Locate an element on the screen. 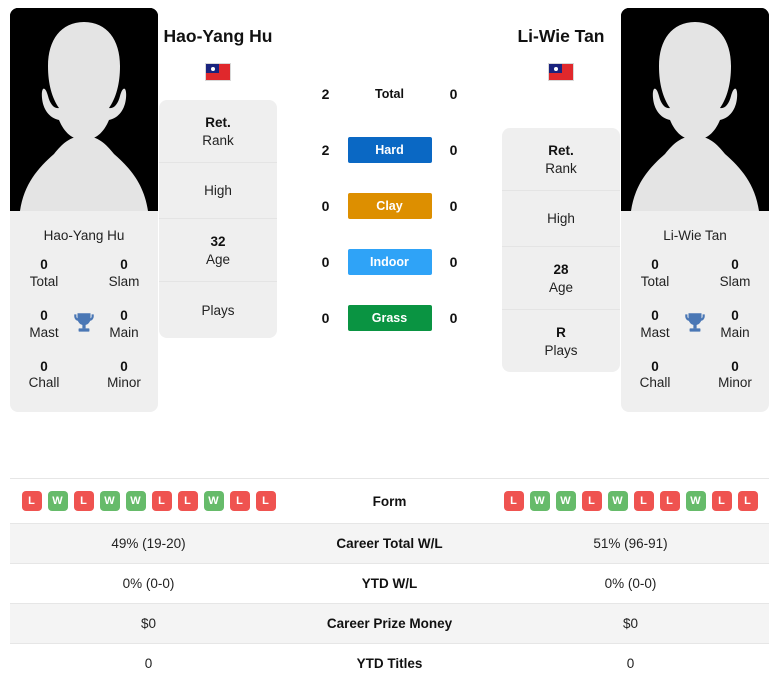 This screenshot has height=699, width=779. flag-icon-left is located at coordinates (218, 72).